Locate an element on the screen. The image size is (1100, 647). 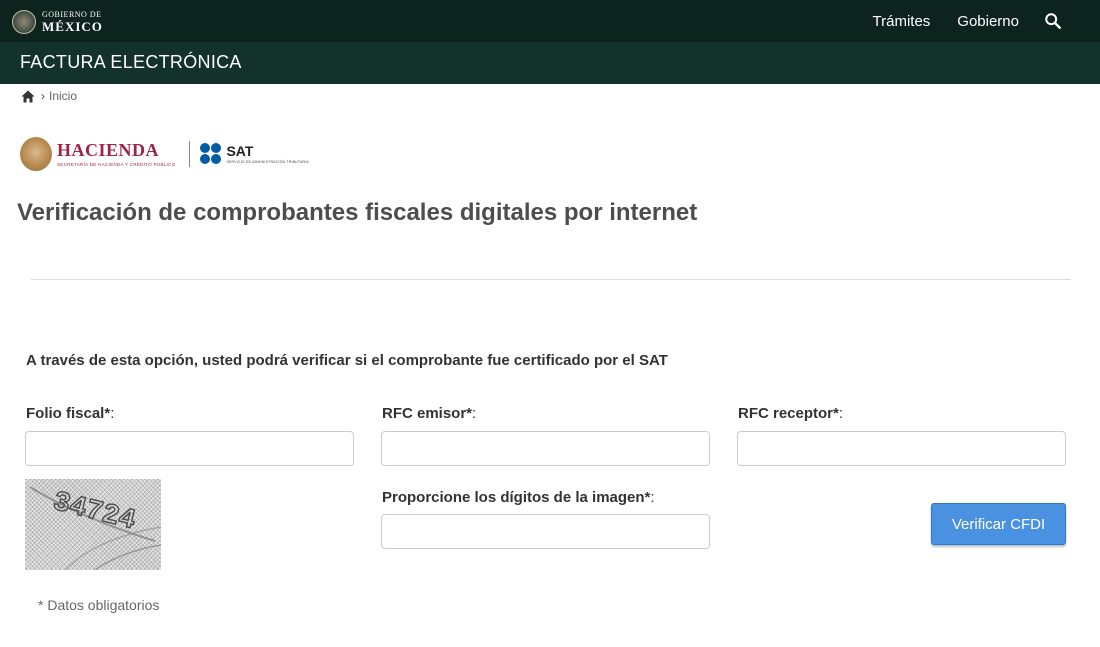
gobierno-logo-line1: GOBIERNO DE is located at coordinates (72, 14).